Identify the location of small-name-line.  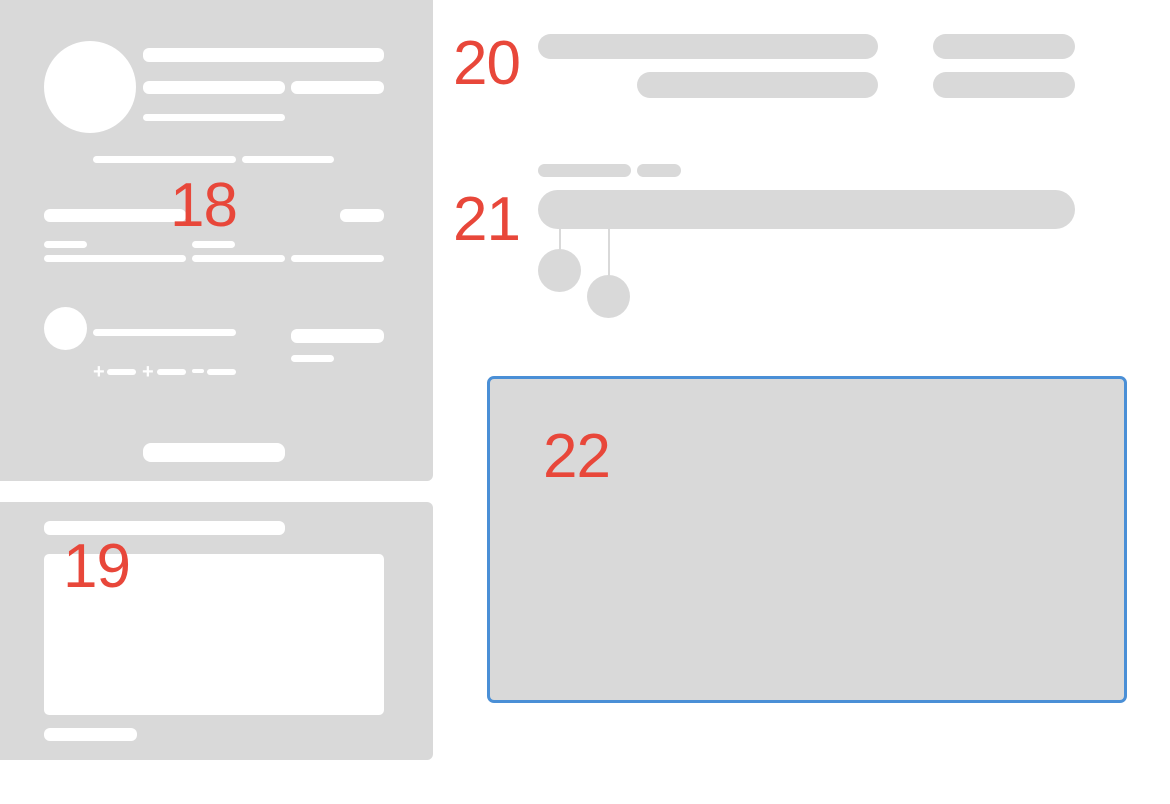
(164, 332).